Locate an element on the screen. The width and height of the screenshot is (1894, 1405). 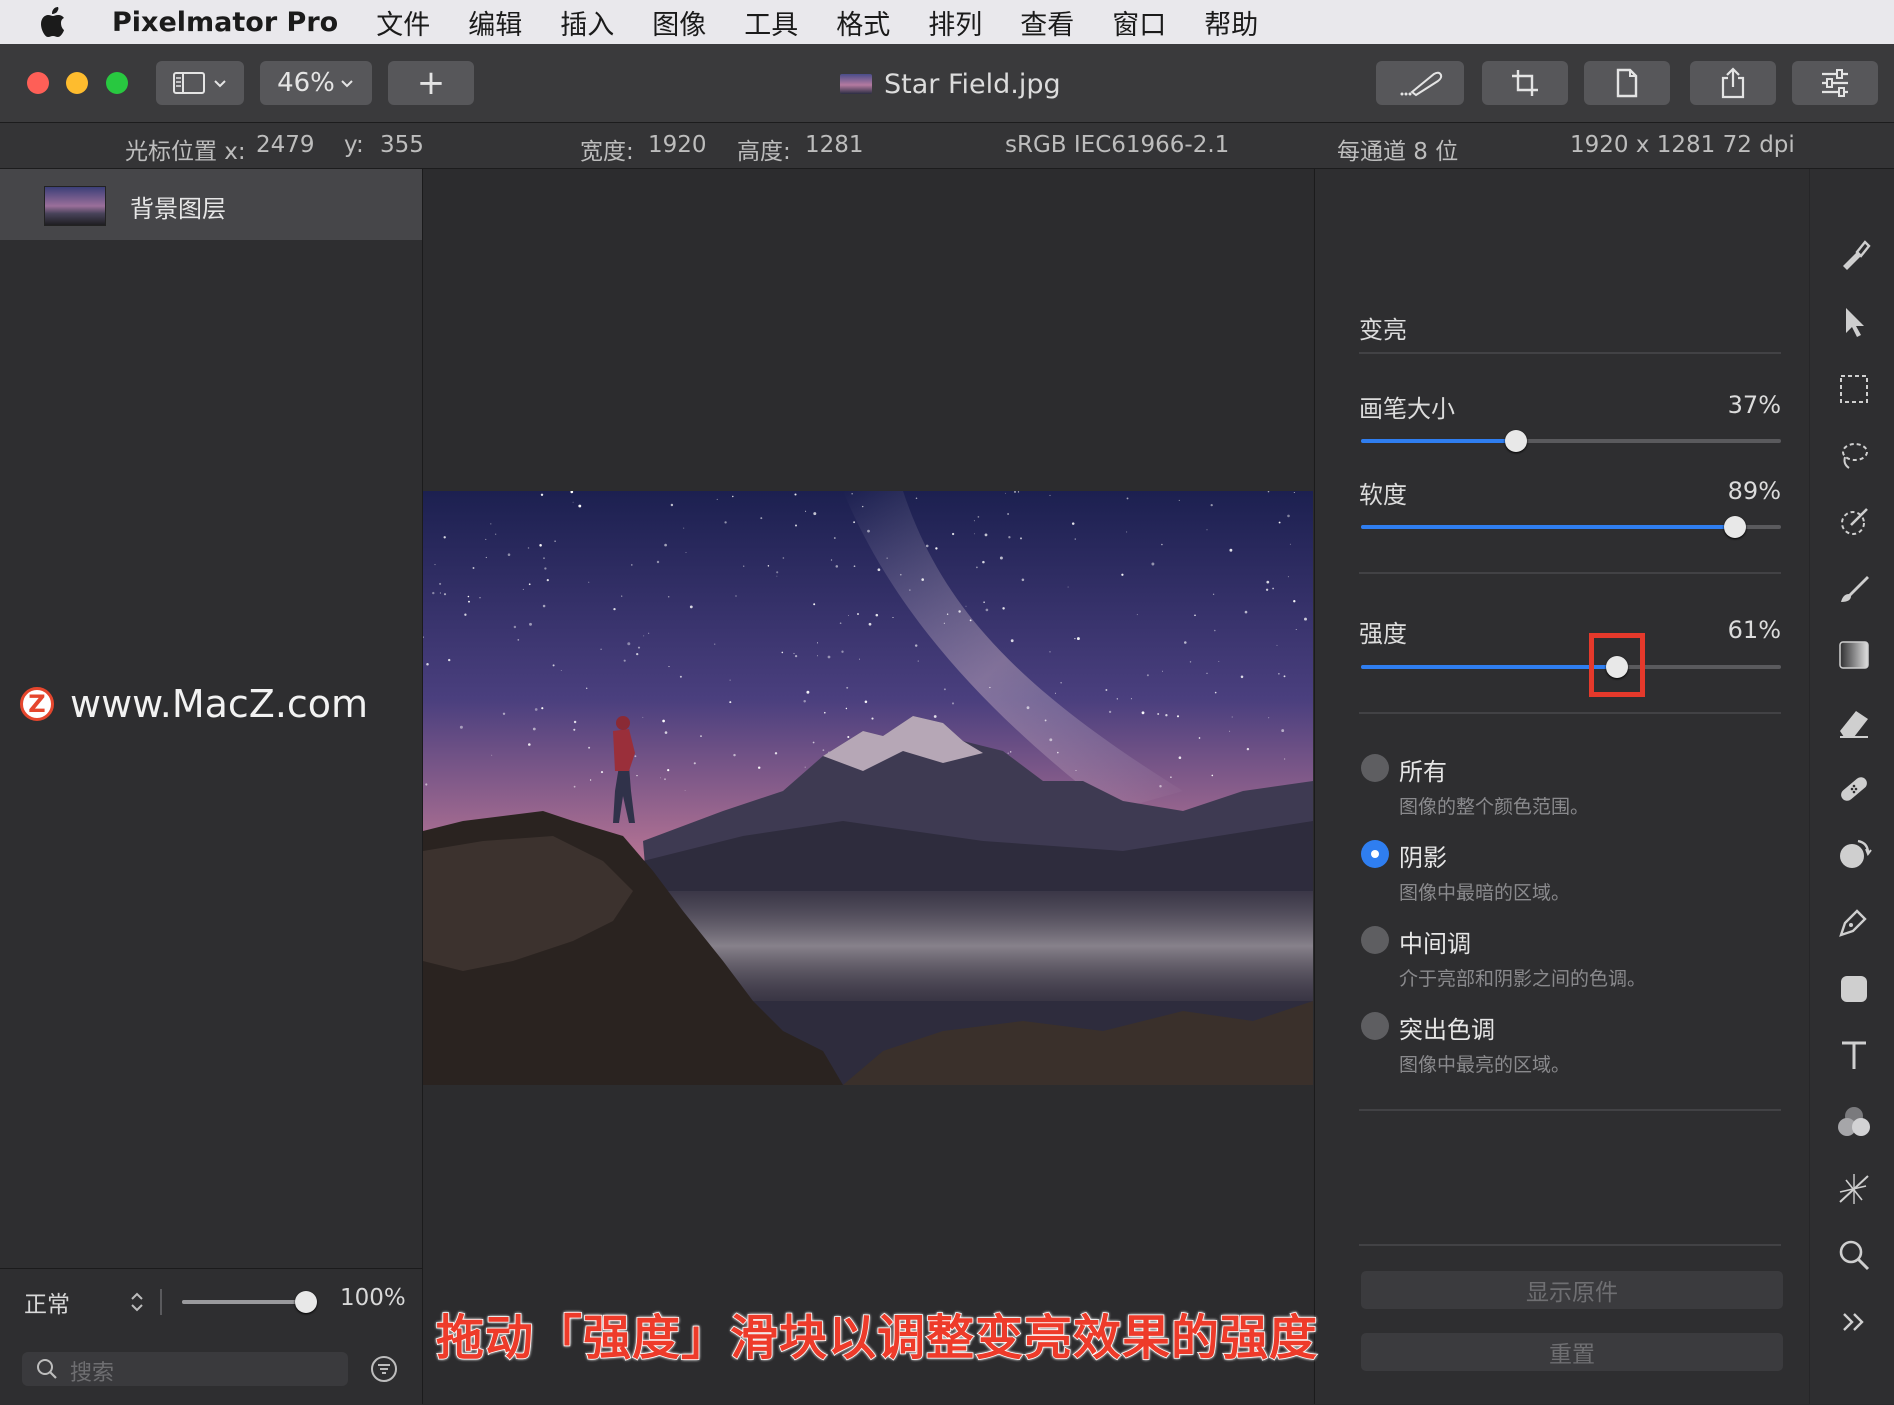
zoom-level-value: 46% is located at coordinates (306, 83).